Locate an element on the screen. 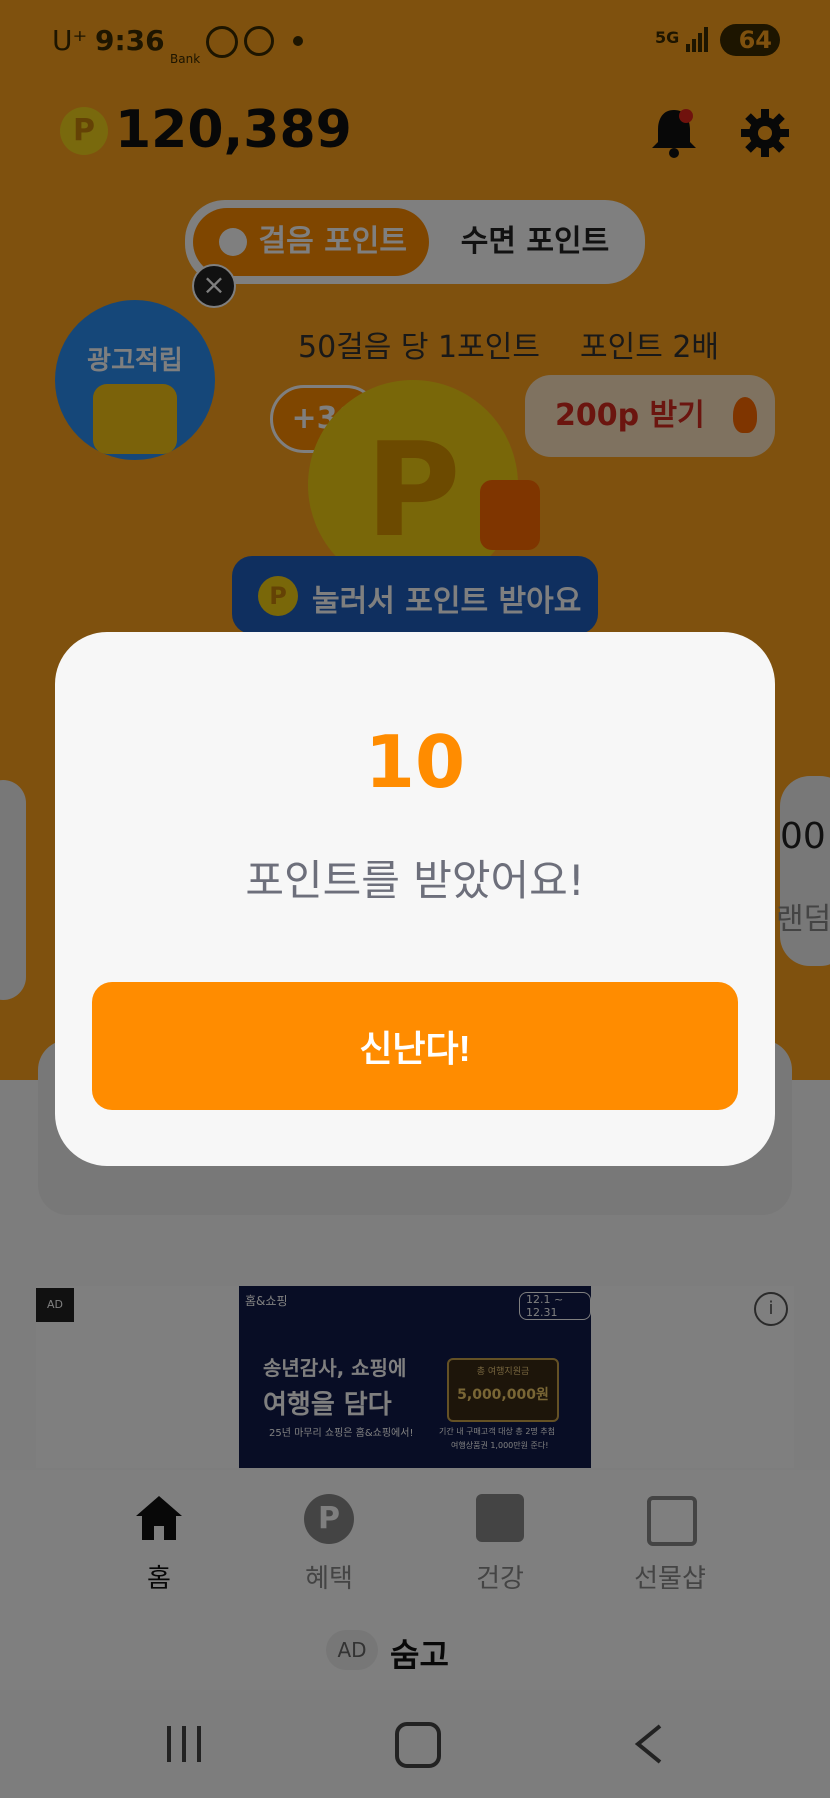  confirm-button: 신난다! is located at coordinates (415, 1046).